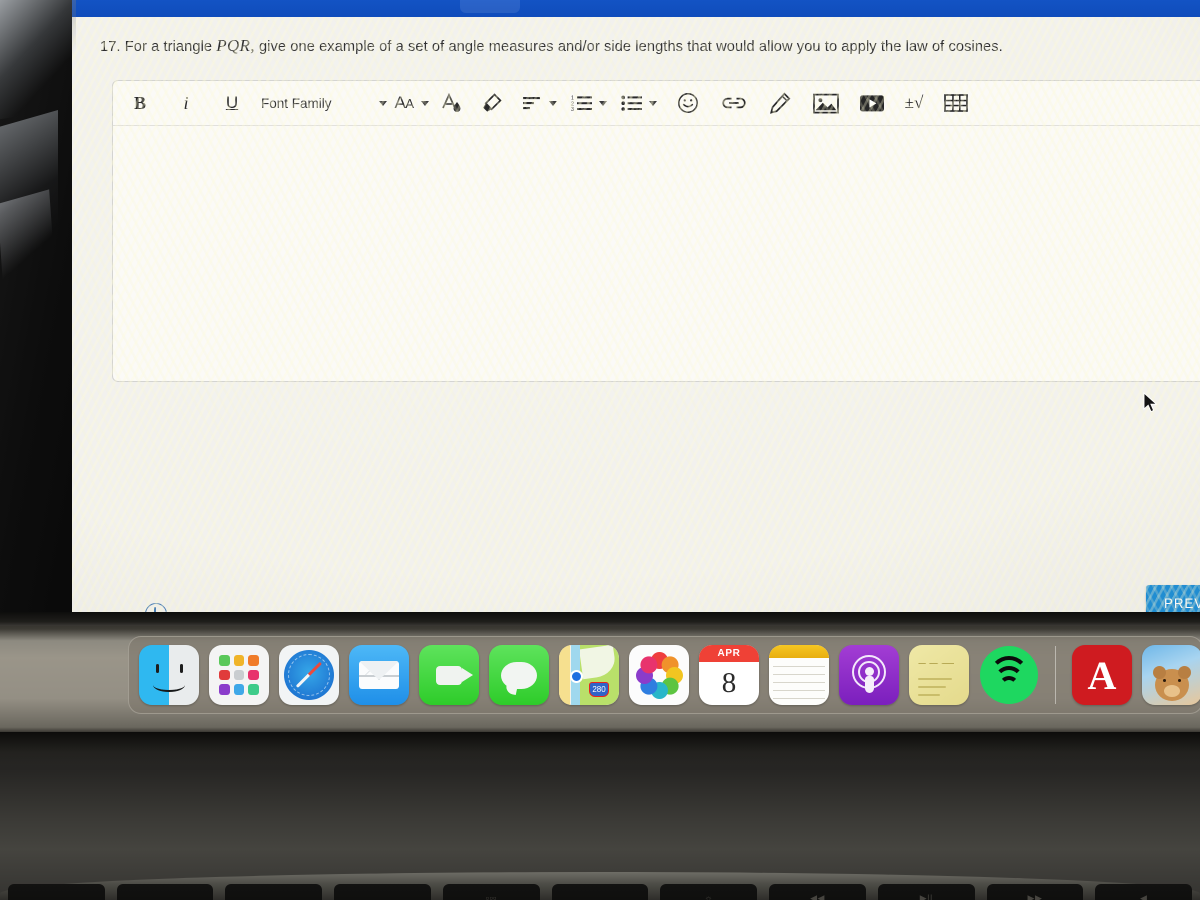 The height and width of the screenshot is (900, 1200). Describe the element at coordinates (582, 103) in the screenshot. I see `numbered-list-button: 1 2 3` at that location.